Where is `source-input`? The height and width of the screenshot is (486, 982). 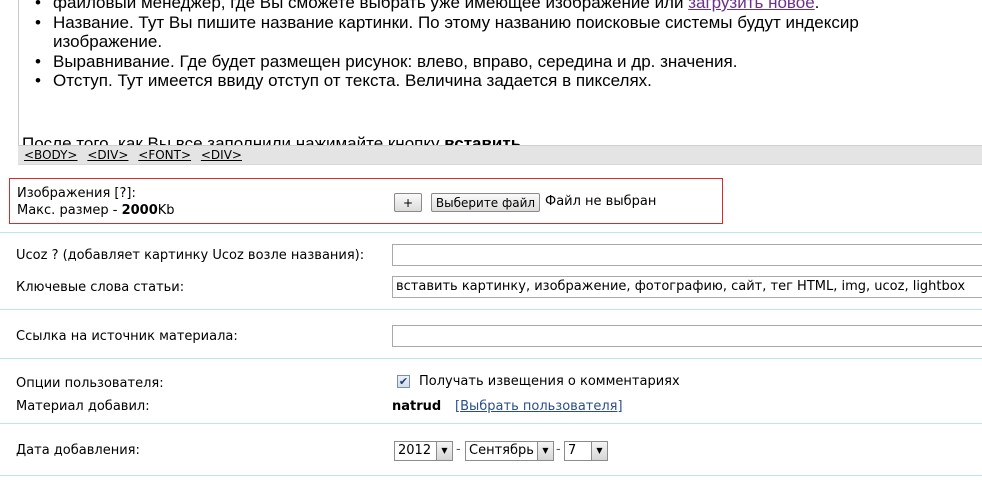 source-input is located at coordinates (687, 336).